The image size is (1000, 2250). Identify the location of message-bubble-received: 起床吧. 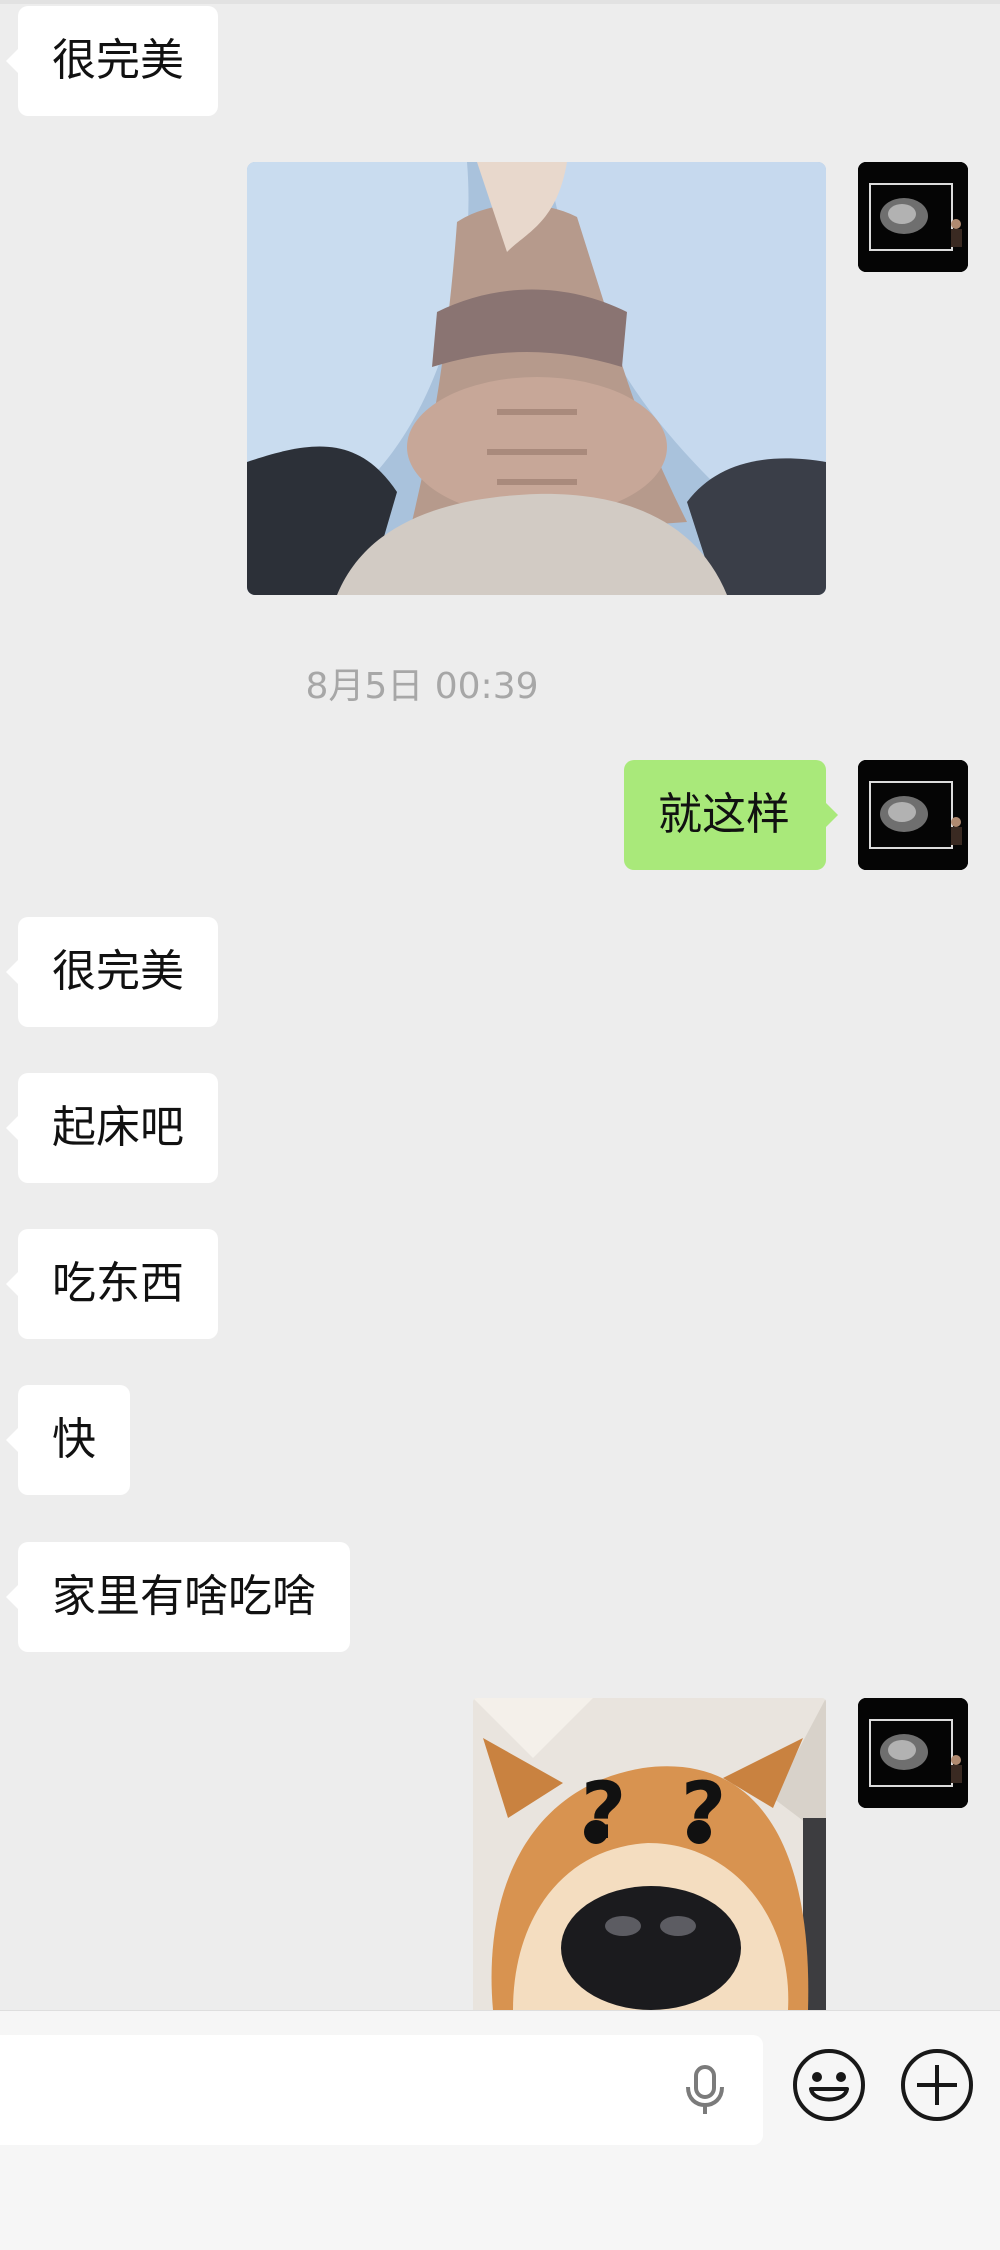
(112, 1128).